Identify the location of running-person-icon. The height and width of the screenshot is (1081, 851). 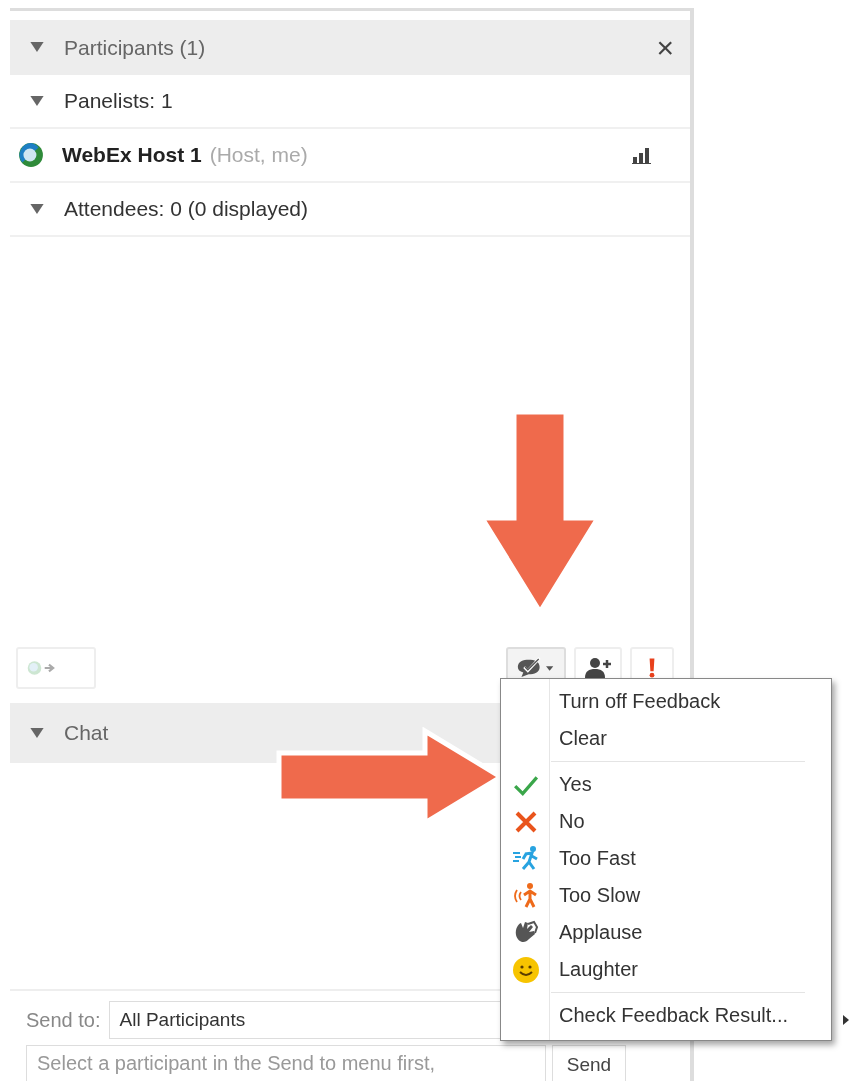
(526, 858).